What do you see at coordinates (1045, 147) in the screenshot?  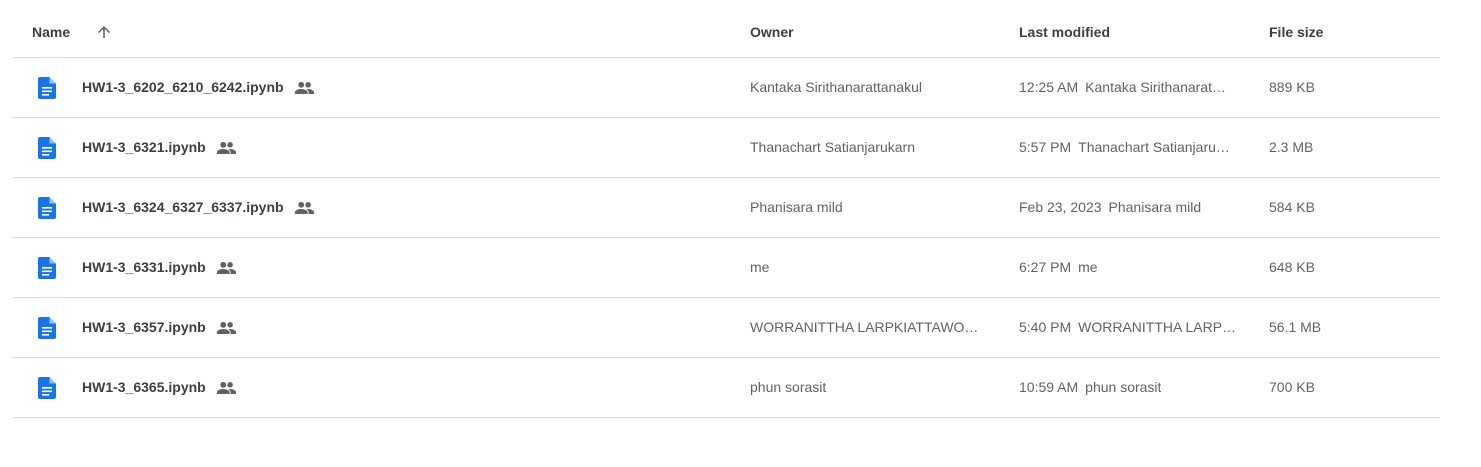 I see `modified-time: 5:57 PM` at bounding box center [1045, 147].